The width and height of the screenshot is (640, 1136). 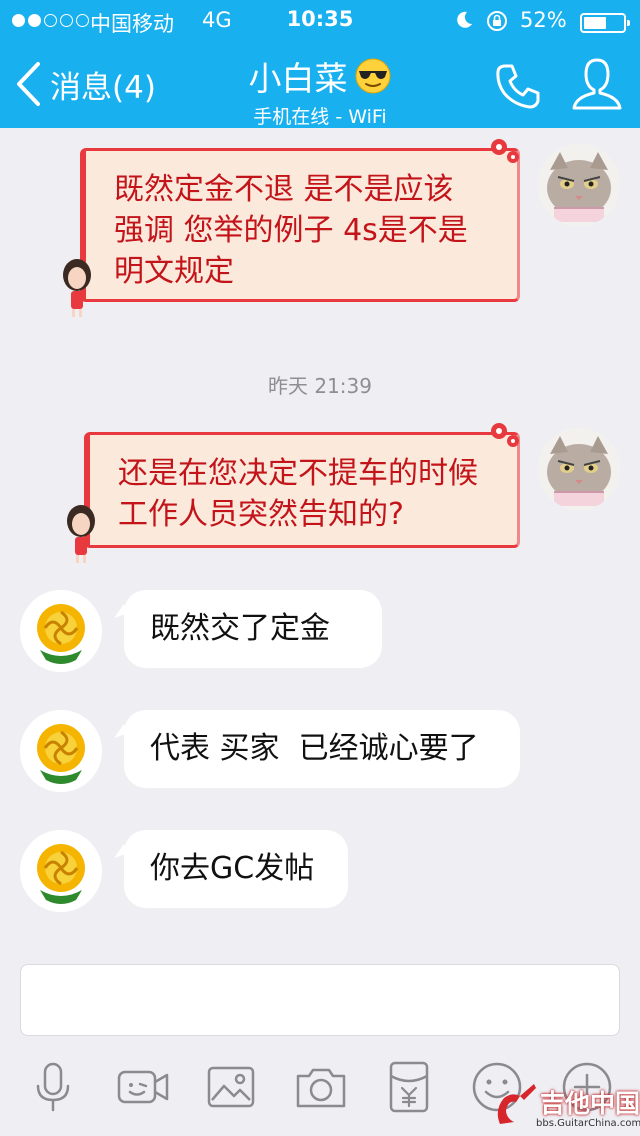 I want to click on microphone-icon, so click(x=53, y=1087).